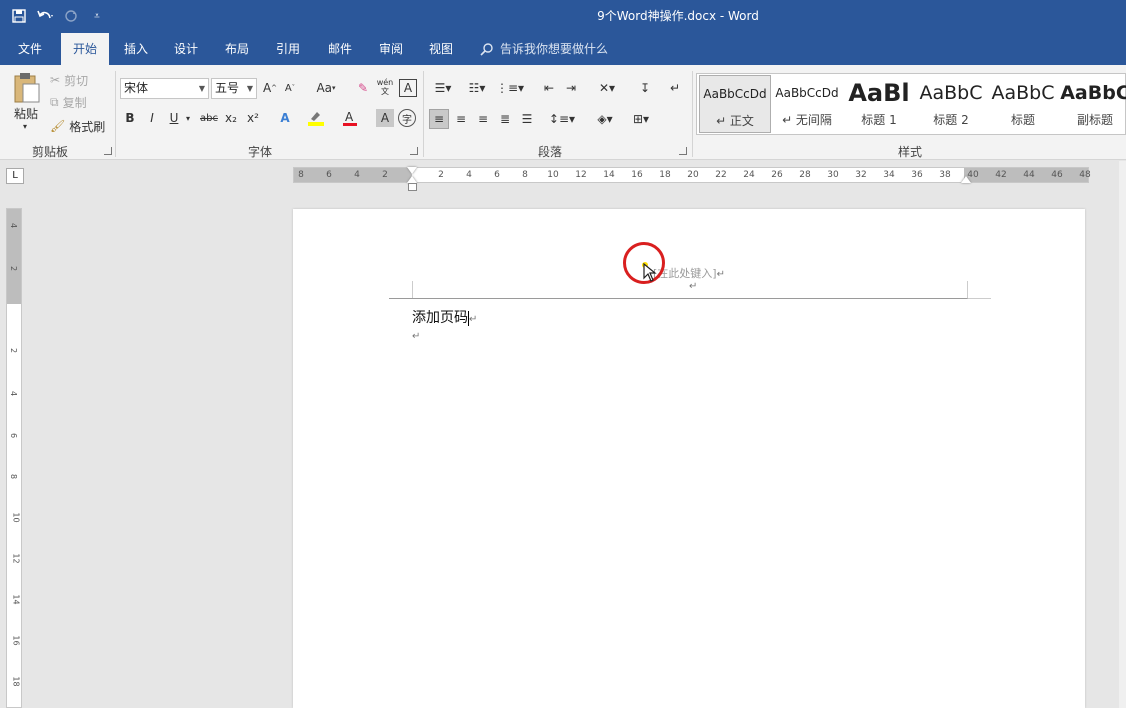  Describe the element at coordinates (408, 88) in the screenshot. I see `character-border-button: A` at that location.